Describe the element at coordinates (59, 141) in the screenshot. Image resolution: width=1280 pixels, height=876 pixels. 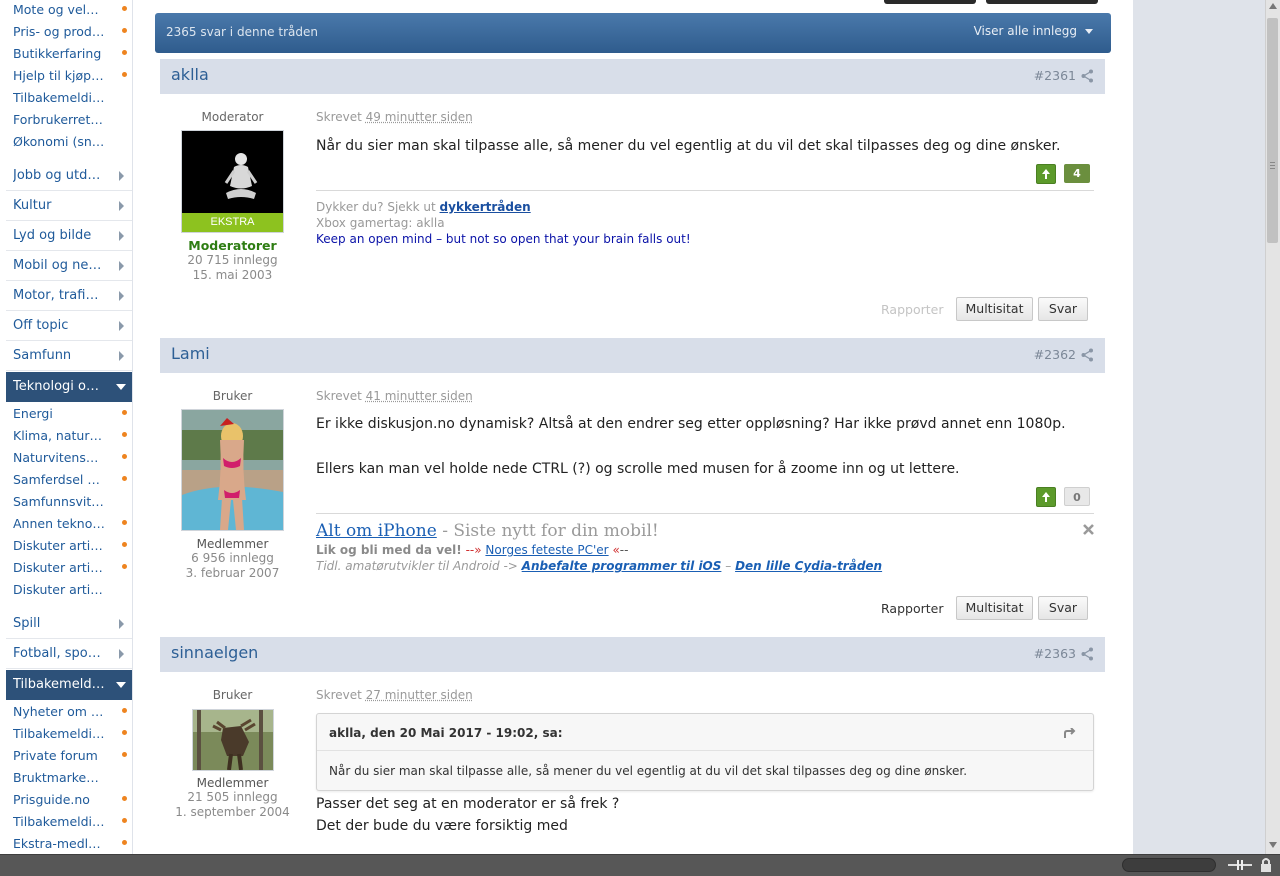
I see `sidebar-item-label: Økonomi (snacks)` at that location.